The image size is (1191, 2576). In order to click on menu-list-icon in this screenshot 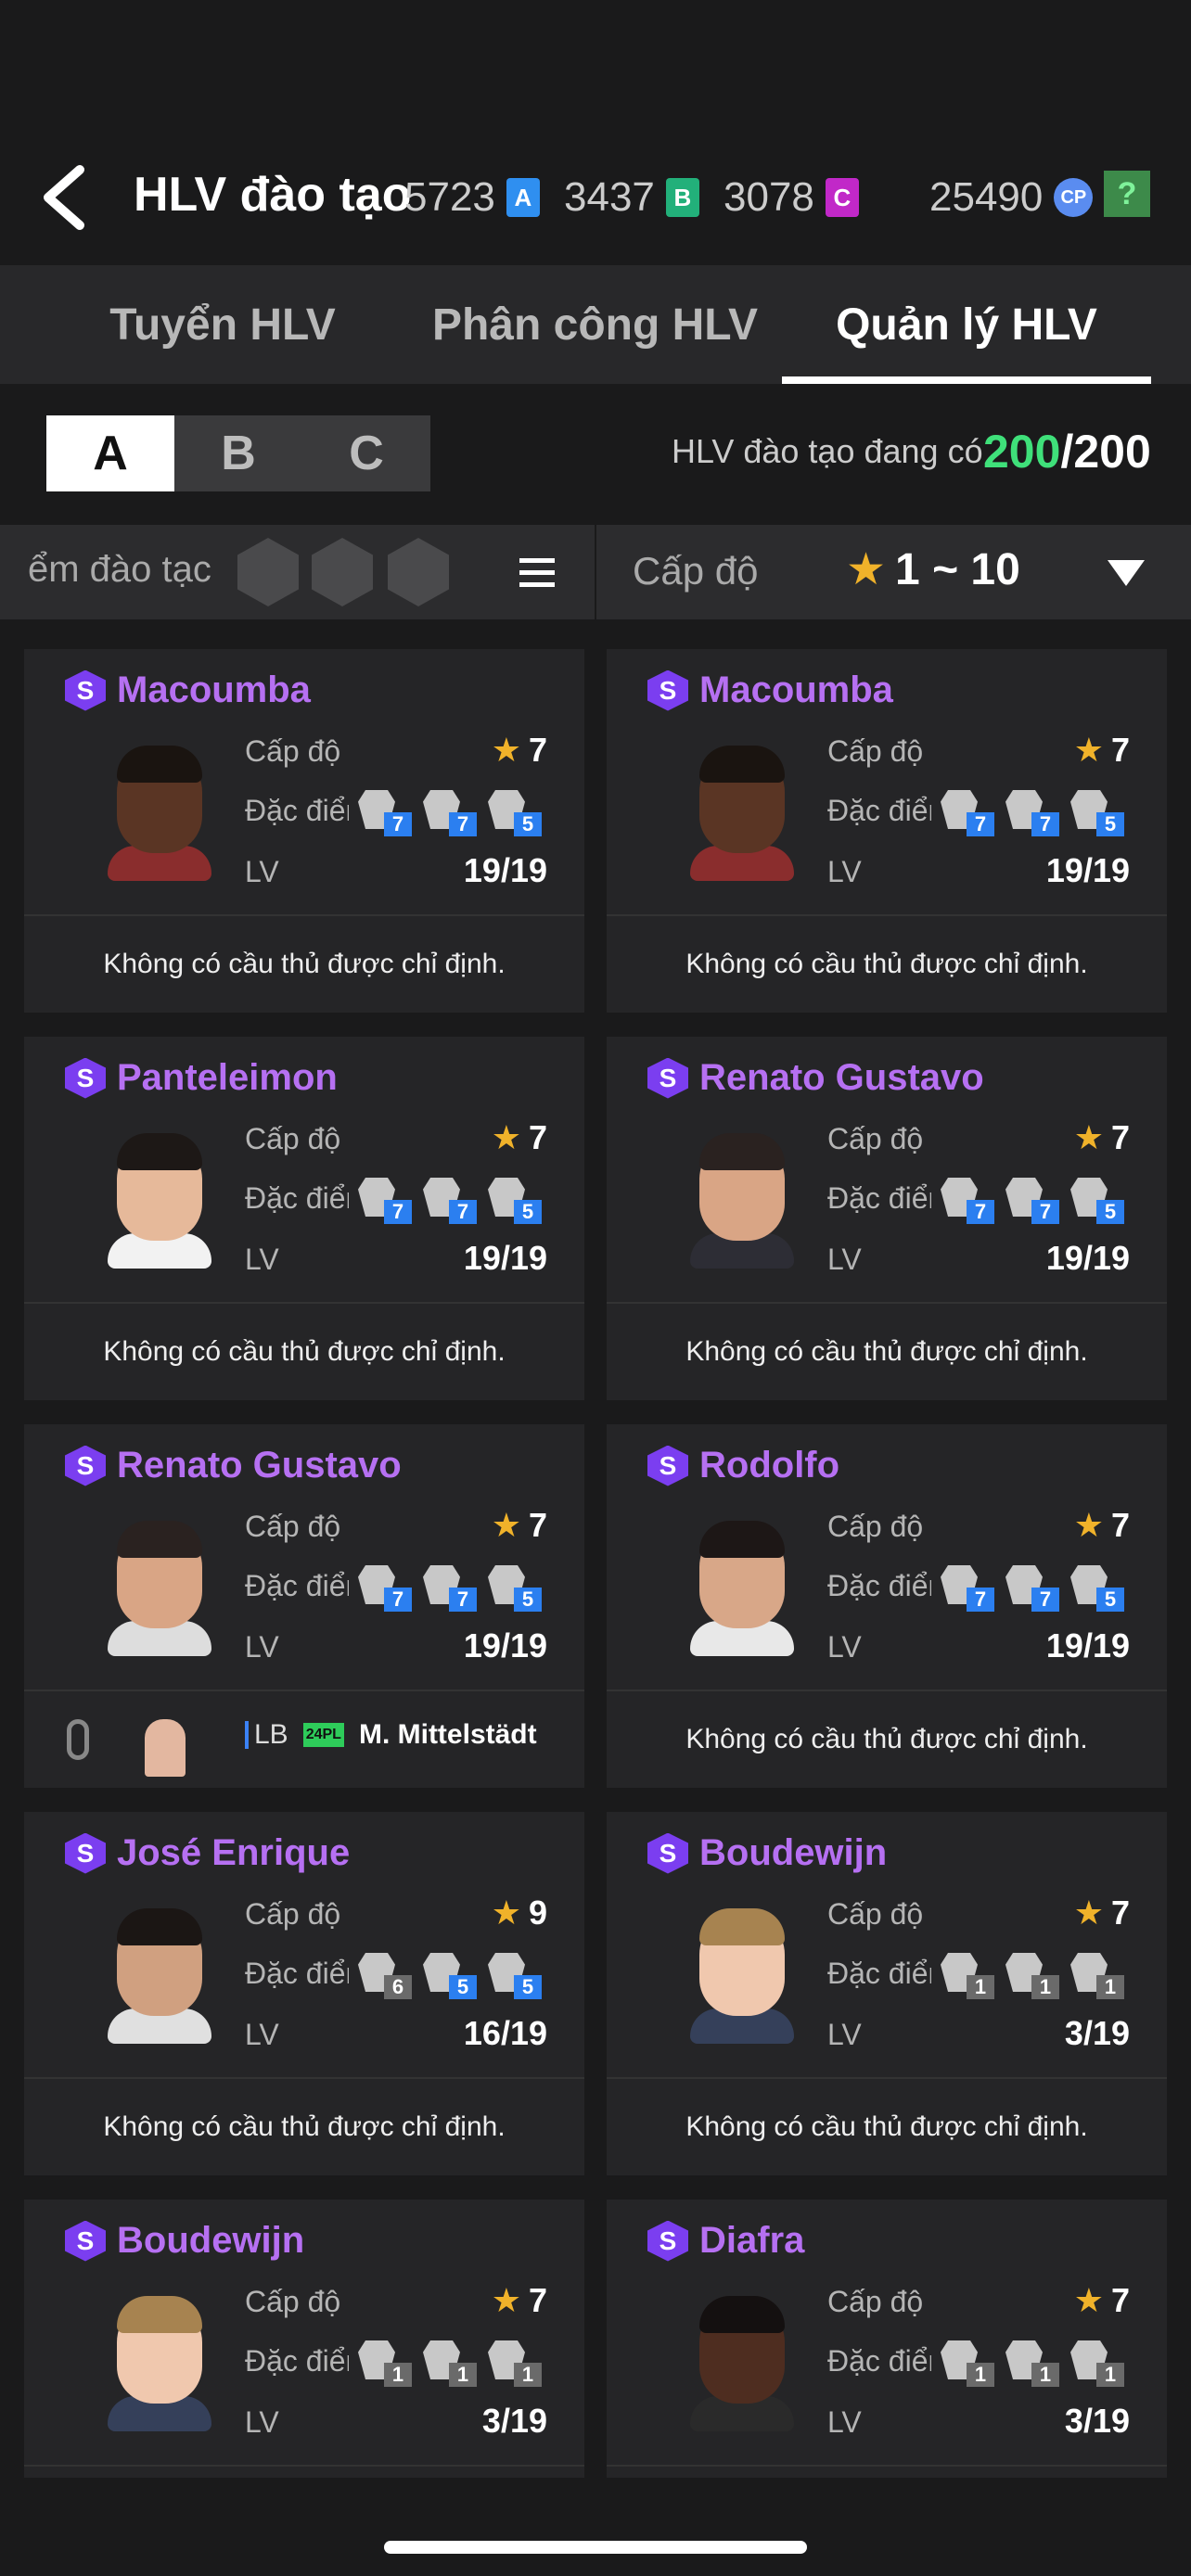, I will do `click(537, 573)`.